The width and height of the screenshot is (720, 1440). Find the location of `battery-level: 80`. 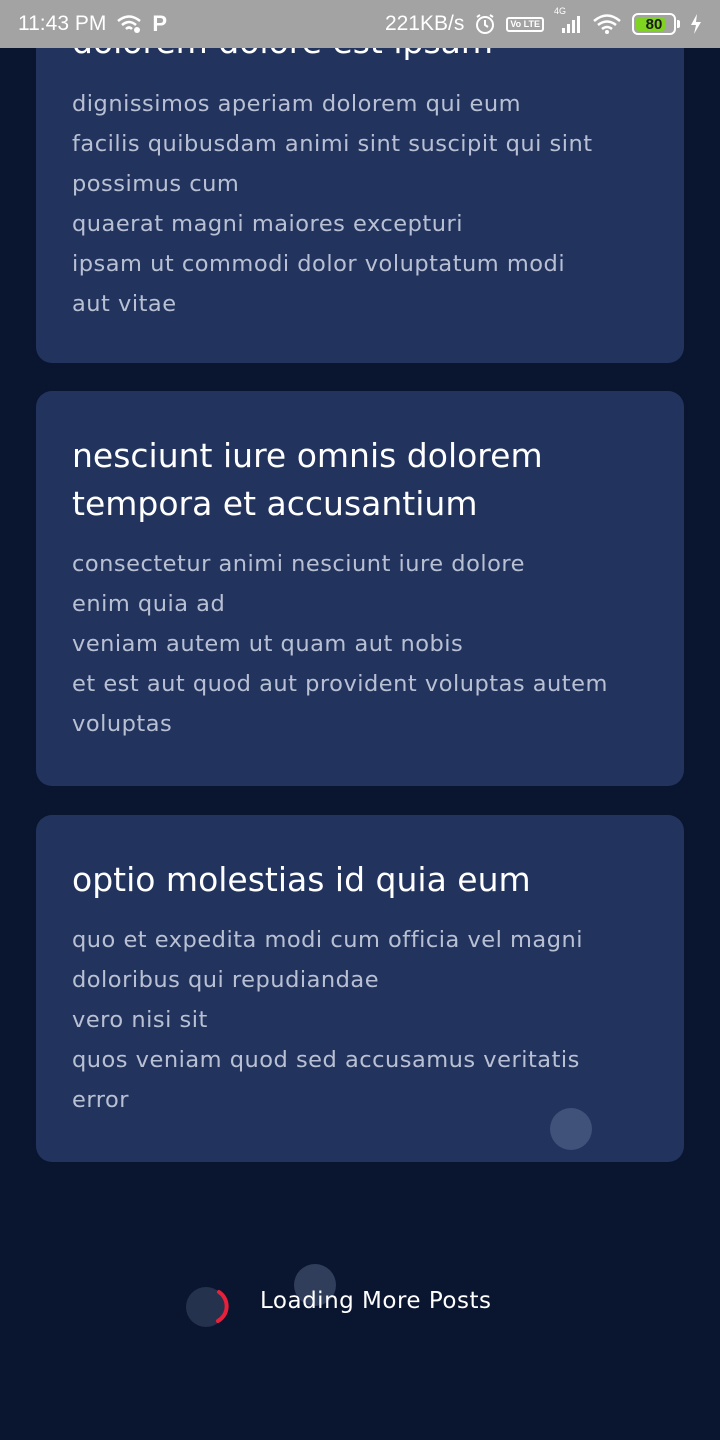

battery-level: 80 is located at coordinates (654, 24).